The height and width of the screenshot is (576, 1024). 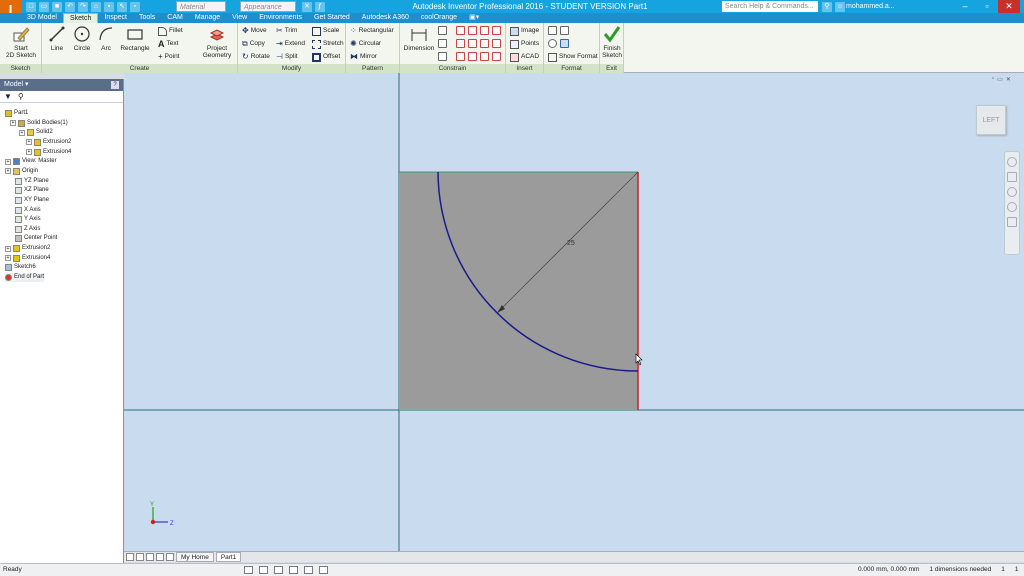 I want to click on close-button: ✕, so click(x=1009, y=6).